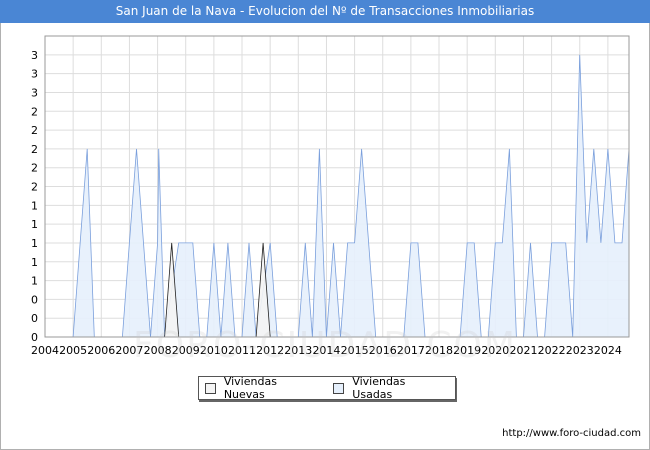 The height and width of the screenshot is (450, 650). I want to click on legend-item-usadas: Viviendas Usadas, so click(390, 388).